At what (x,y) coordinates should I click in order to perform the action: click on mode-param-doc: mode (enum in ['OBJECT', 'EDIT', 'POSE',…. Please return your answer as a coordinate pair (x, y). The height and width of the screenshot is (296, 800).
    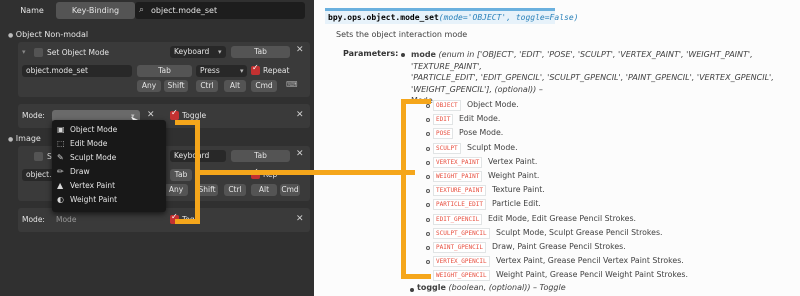
    Looking at the image, I should click on (592, 77).